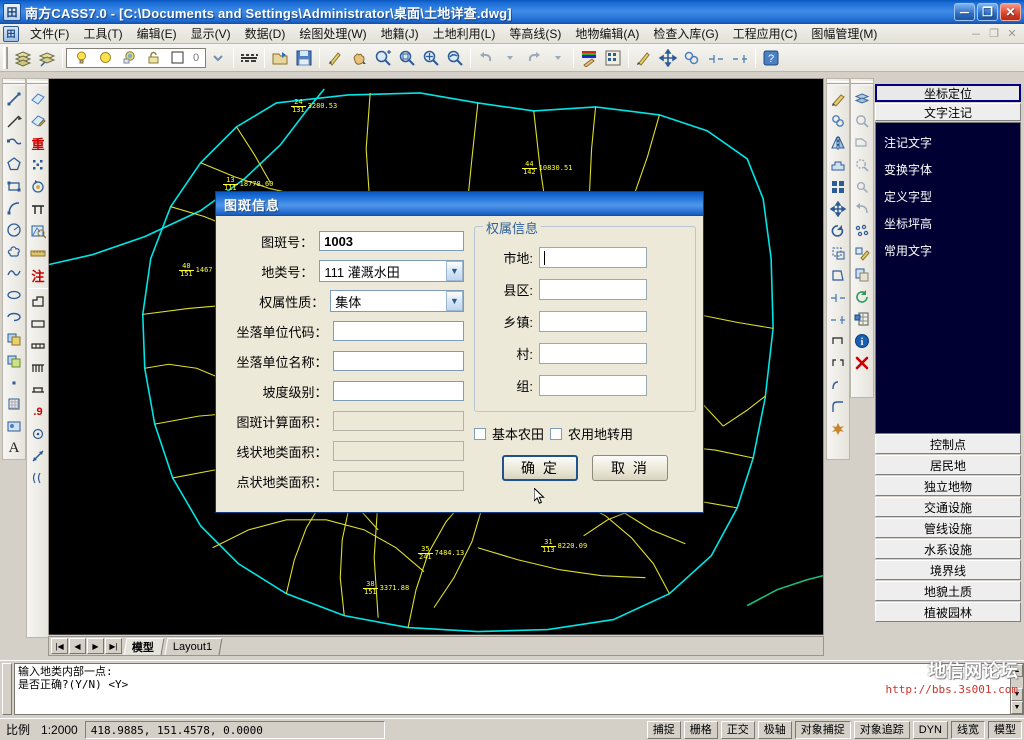 The width and height of the screenshot is (1024, 740). What do you see at coordinates (862, 83) in the screenshot?
I see `cass-right-grip` at bounding box center [862, 83].